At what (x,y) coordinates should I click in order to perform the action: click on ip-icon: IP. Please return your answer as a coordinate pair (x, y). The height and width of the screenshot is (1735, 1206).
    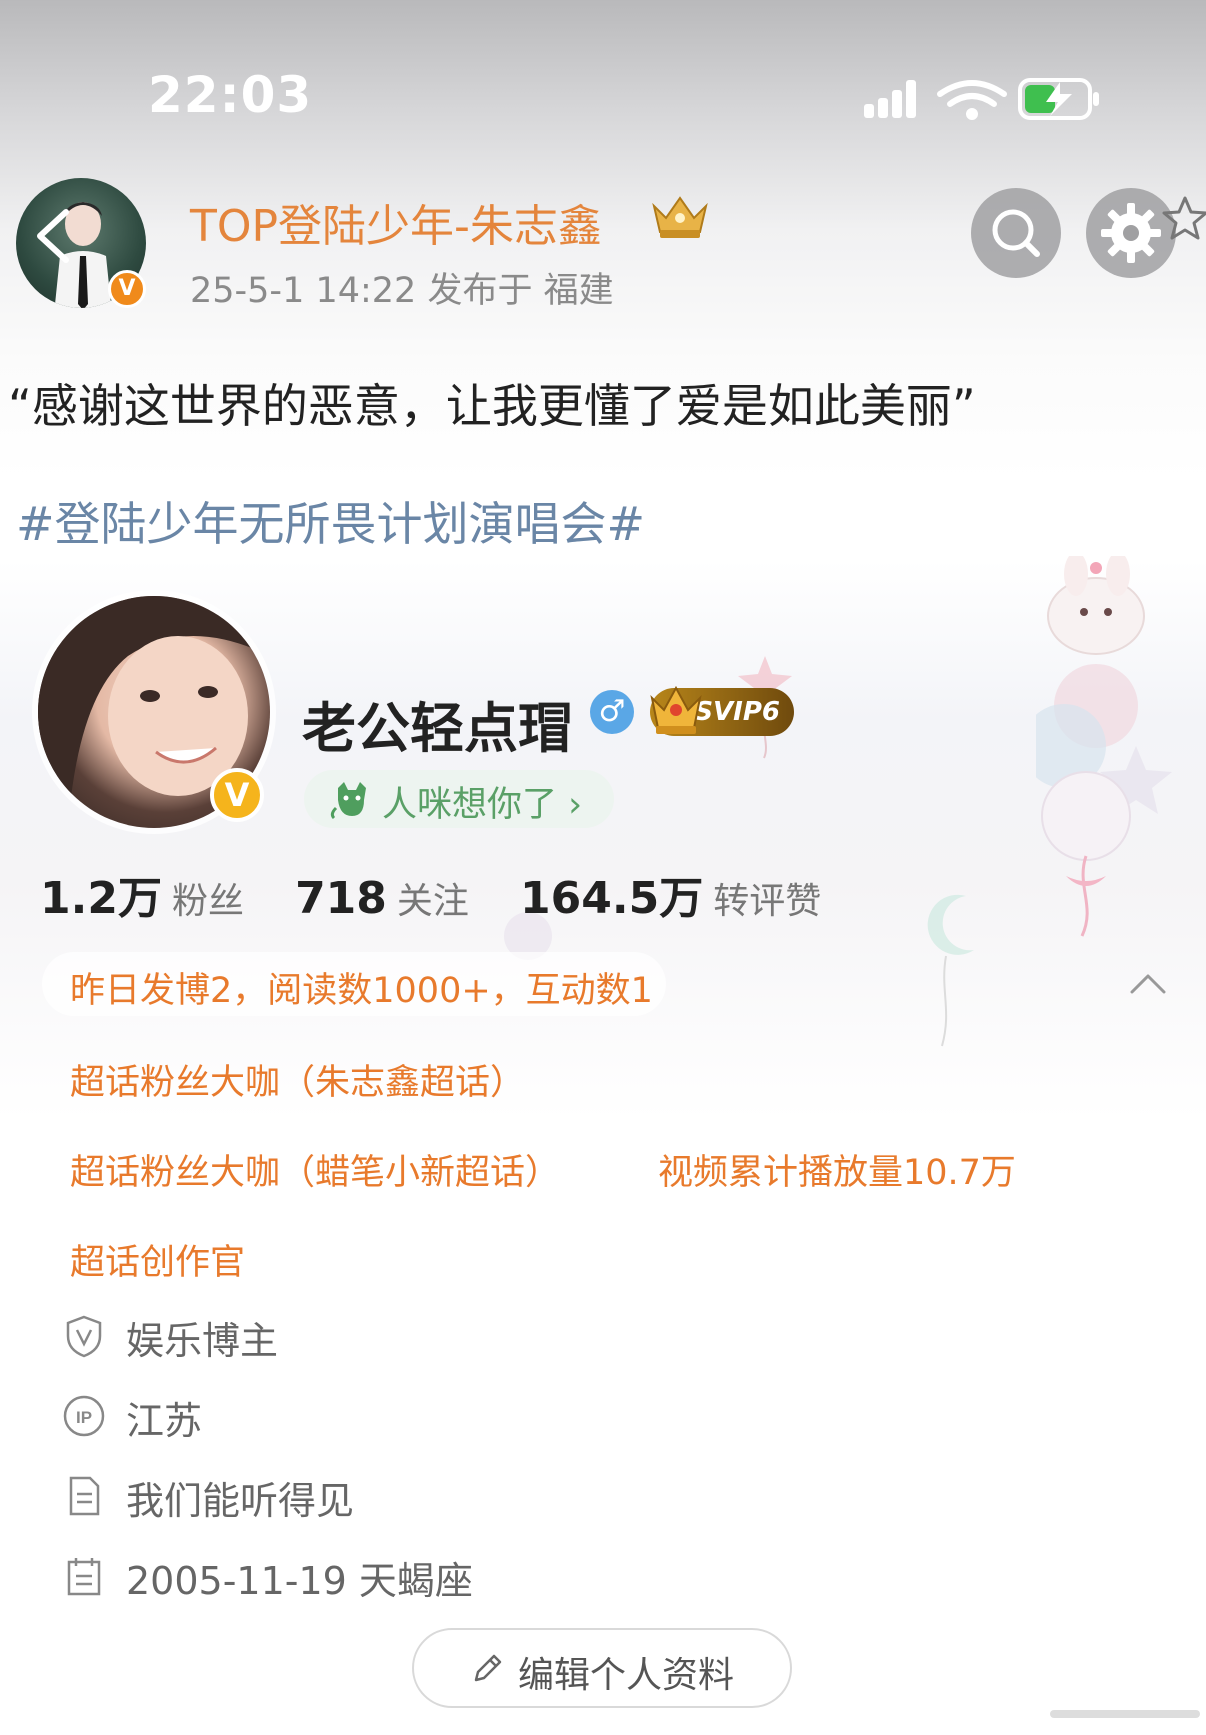
    Looking at the image, I should click on (84, 1416).